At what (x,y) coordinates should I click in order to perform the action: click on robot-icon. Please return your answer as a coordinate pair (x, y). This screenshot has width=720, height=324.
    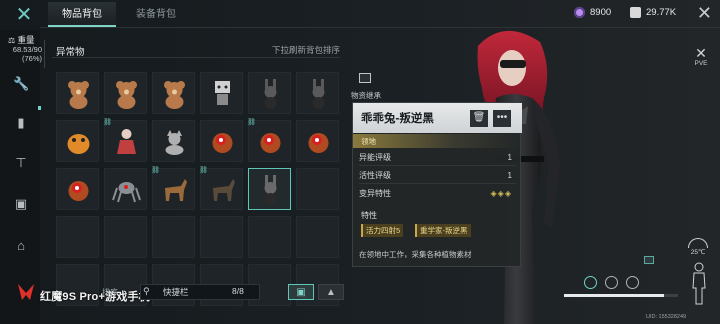
    Looking at the image, I should click on (222, 93).